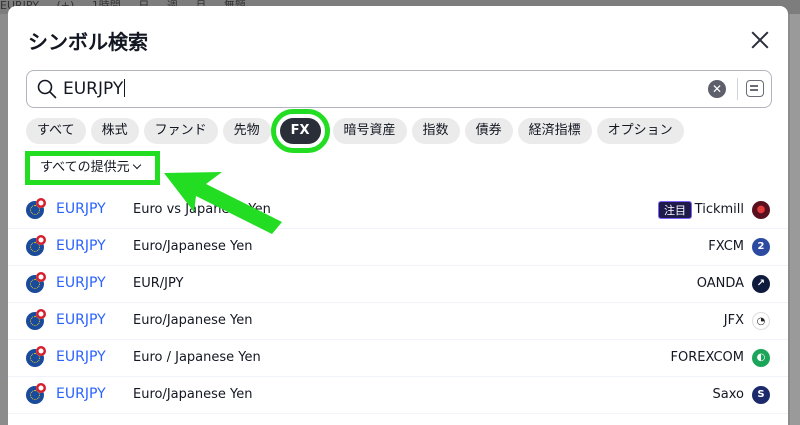  I want to click on tab-bonds: 債券, so click(488, 131).